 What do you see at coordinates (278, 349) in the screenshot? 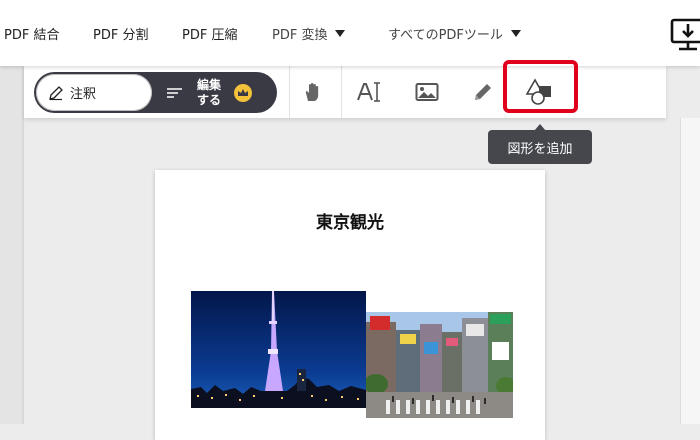
I see `tokyo-skytree-night-photo` at bounding box center [278, 349].